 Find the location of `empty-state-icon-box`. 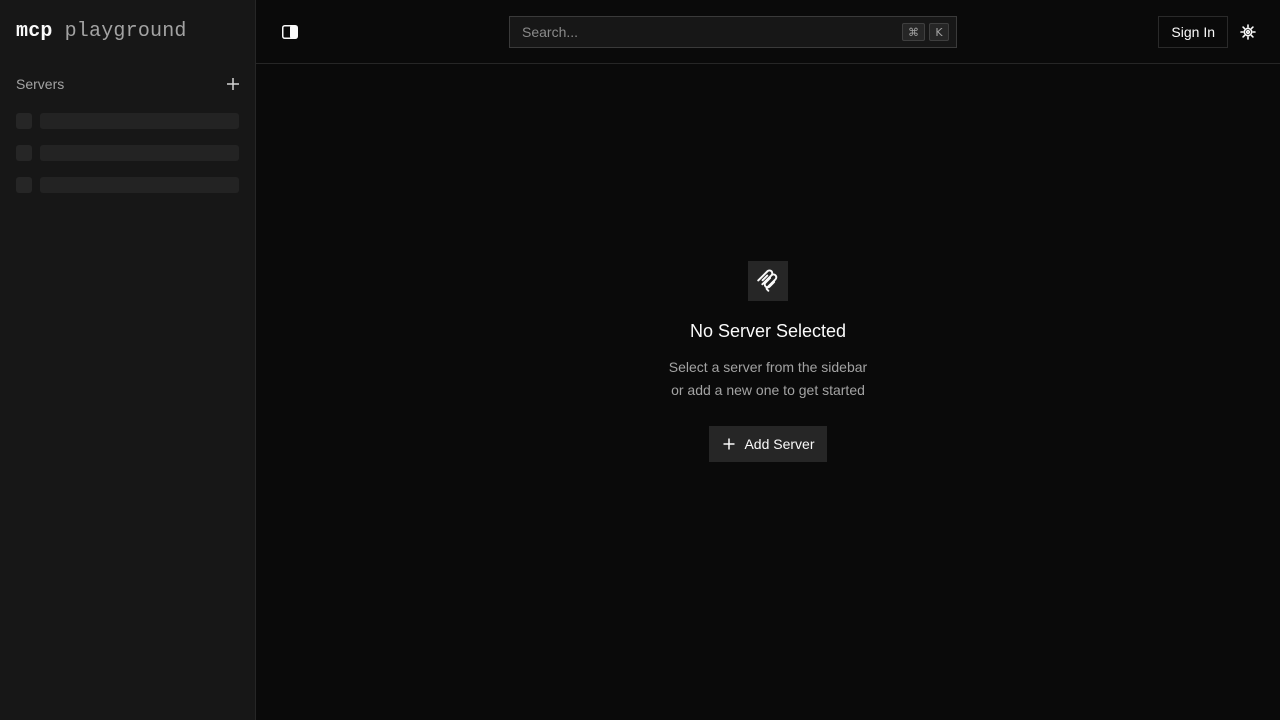

empty-state-icon-box is located at coordinates (768, 281).